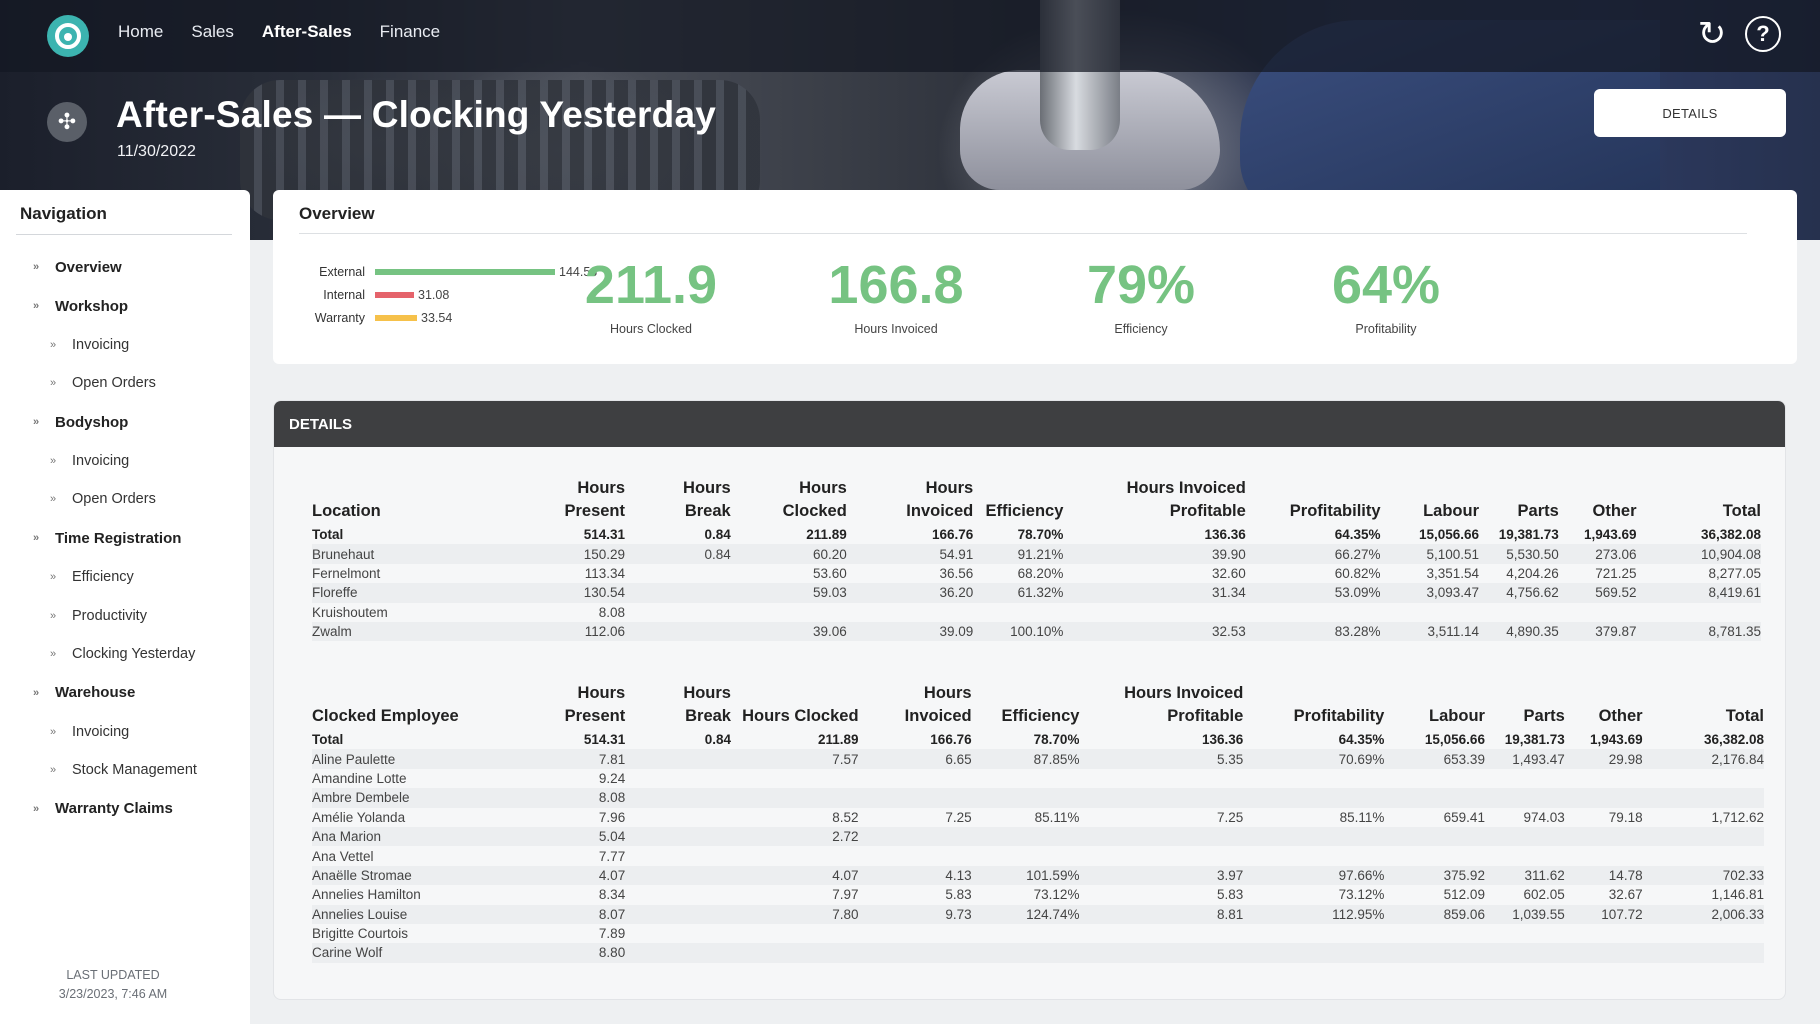 This screenshot has height=1024, width=1820. Describe the element at coordinates (411, 759) in the screenshot. I see `table-cell: Aline Paulette` at that location.